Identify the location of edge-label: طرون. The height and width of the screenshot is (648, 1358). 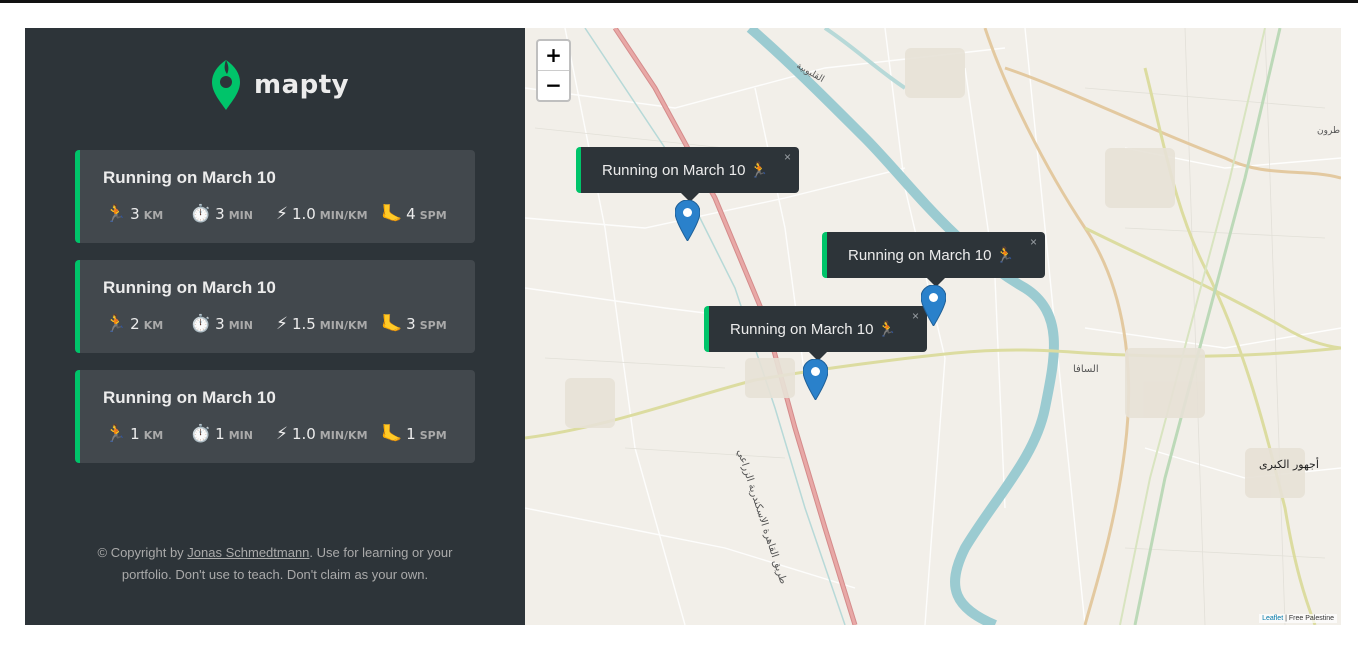
(1329, 131).